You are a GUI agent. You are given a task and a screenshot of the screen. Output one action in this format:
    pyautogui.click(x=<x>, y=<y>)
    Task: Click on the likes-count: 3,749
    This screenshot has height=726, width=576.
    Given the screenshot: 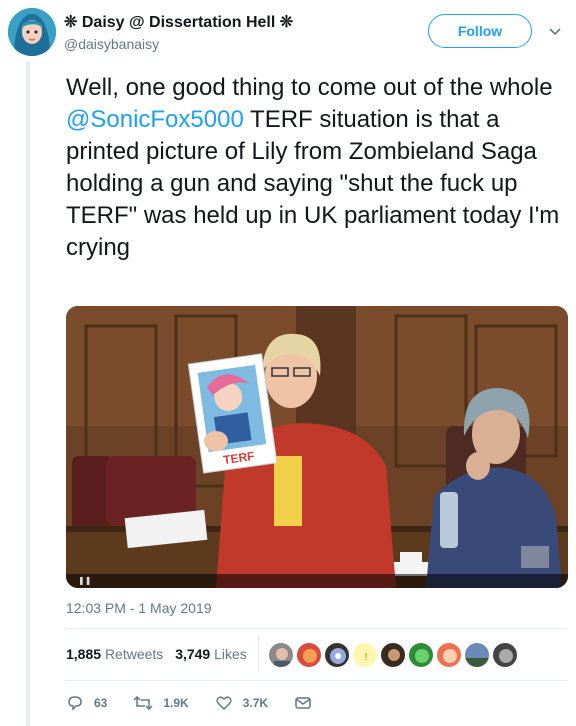 What is the action you would take?
    pyautogui.click(x=193, y=654)
    